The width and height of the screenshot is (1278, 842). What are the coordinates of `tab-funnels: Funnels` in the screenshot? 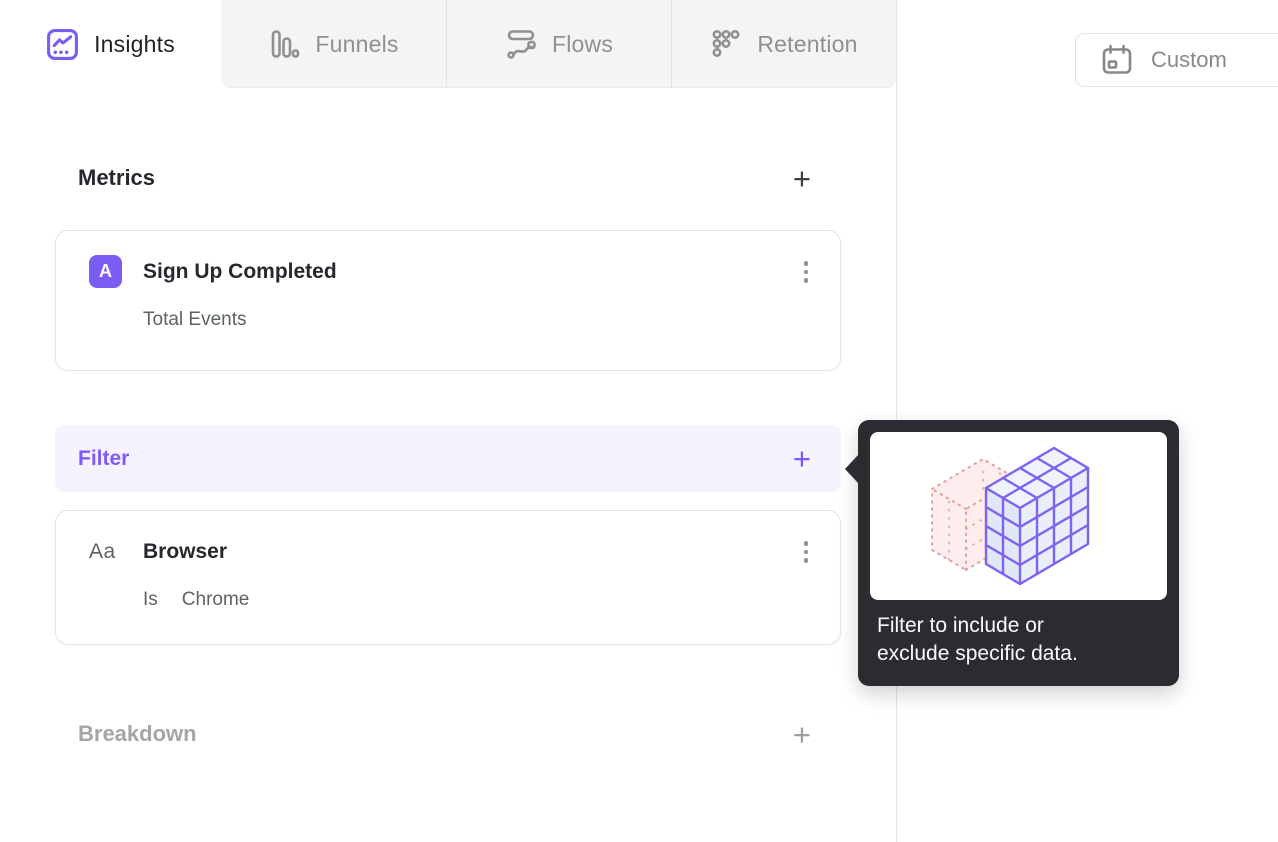 It's located at (333, 44).